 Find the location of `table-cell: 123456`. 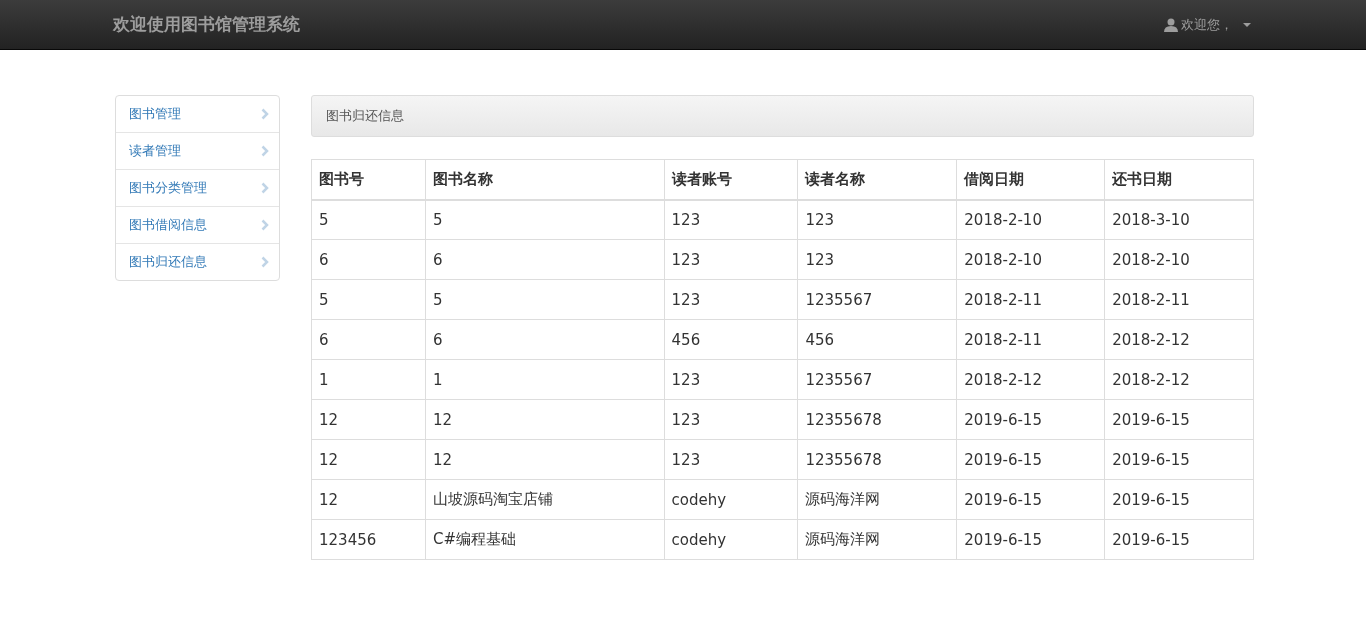

table-cell: 123456 is located at coordinates (368, 539).